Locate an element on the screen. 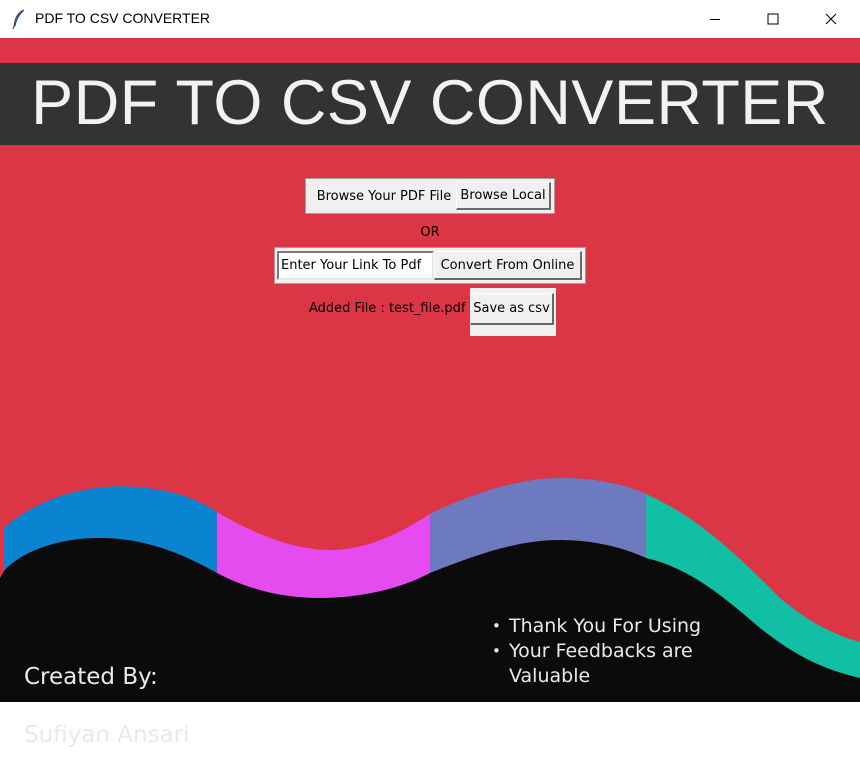  list-item: Your Feedbacks are is located at coordinates (596, 651).